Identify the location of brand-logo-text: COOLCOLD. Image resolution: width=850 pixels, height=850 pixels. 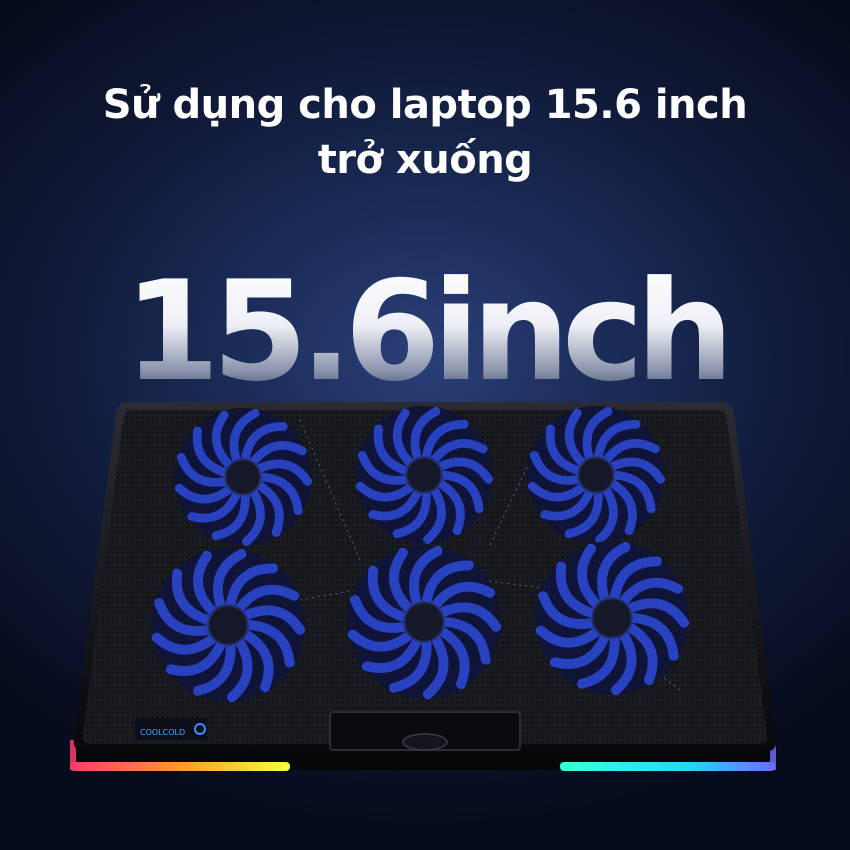
(162, 732).